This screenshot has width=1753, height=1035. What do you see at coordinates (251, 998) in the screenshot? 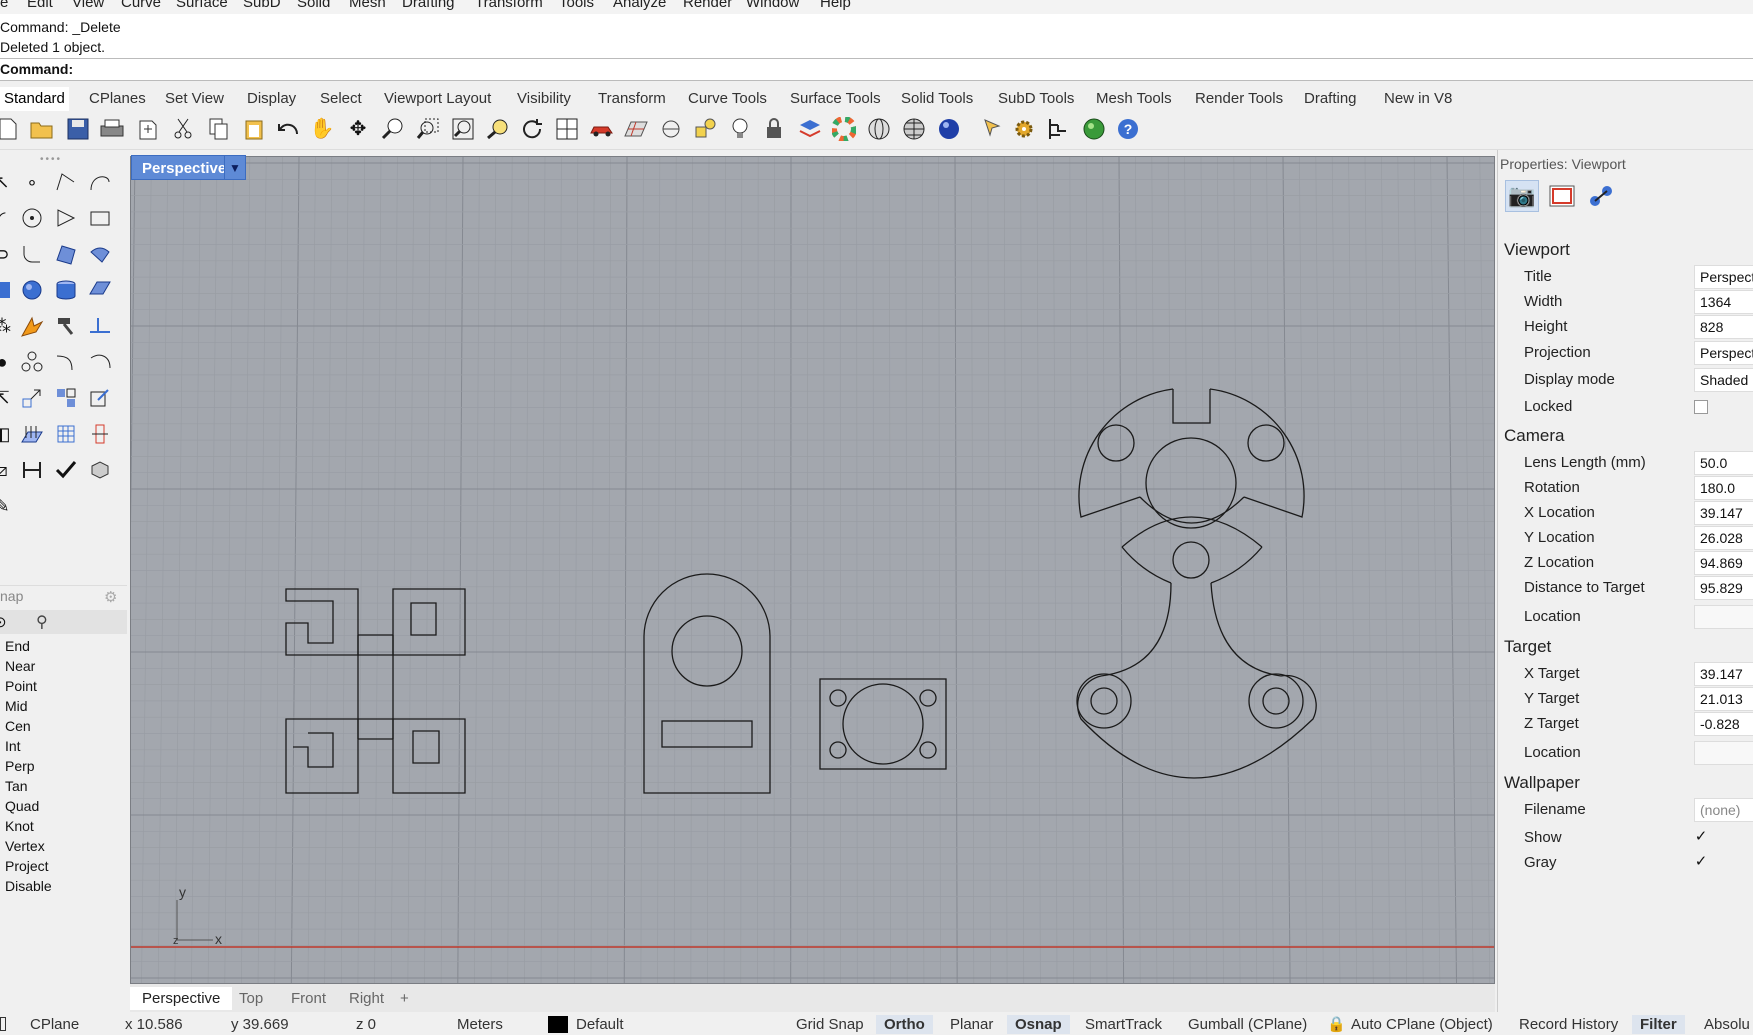
I see `viewport-tab-top: Top` at bounding box center [251, 998].